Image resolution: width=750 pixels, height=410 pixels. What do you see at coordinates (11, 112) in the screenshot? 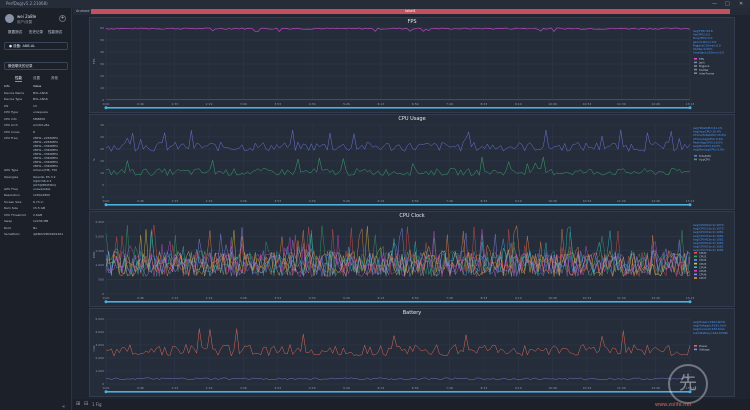
I see `info-key: CPU Type` at bounding box center [11, 112].